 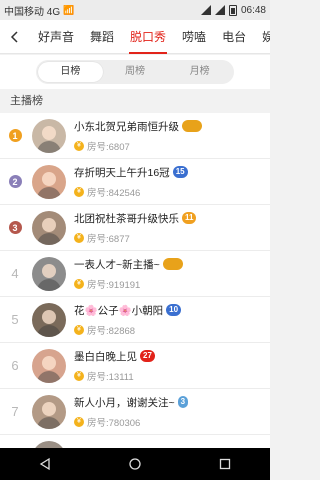 What do you see at coordinates (126, 126) in the screenshot?
I see `anchor-name: 小东北贺兄弟雨恒升级` at bounding box center [126, 126].